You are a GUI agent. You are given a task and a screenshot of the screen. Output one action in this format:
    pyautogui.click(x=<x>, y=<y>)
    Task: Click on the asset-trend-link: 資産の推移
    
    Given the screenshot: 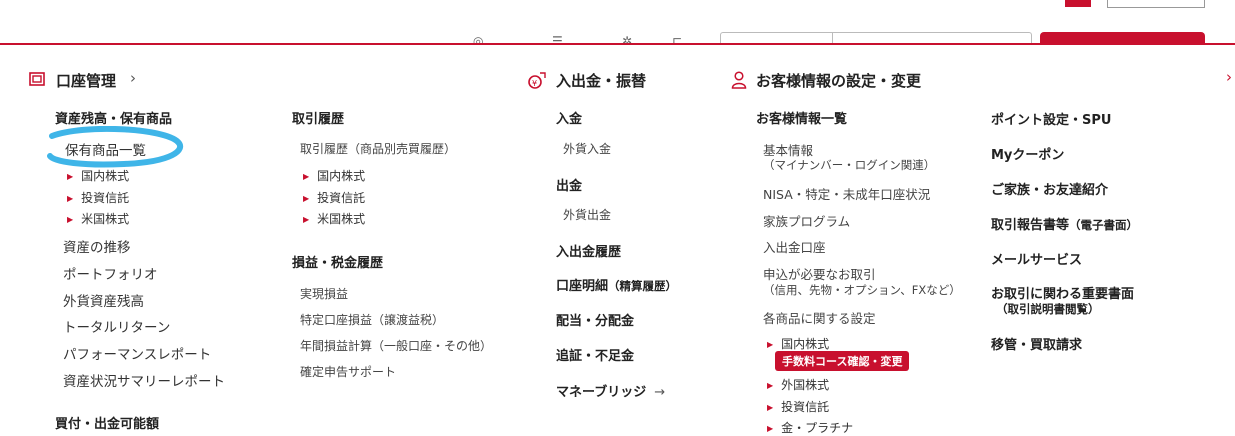 What is the action you would take?
    pyautogui.click(x=97, y=246)
    